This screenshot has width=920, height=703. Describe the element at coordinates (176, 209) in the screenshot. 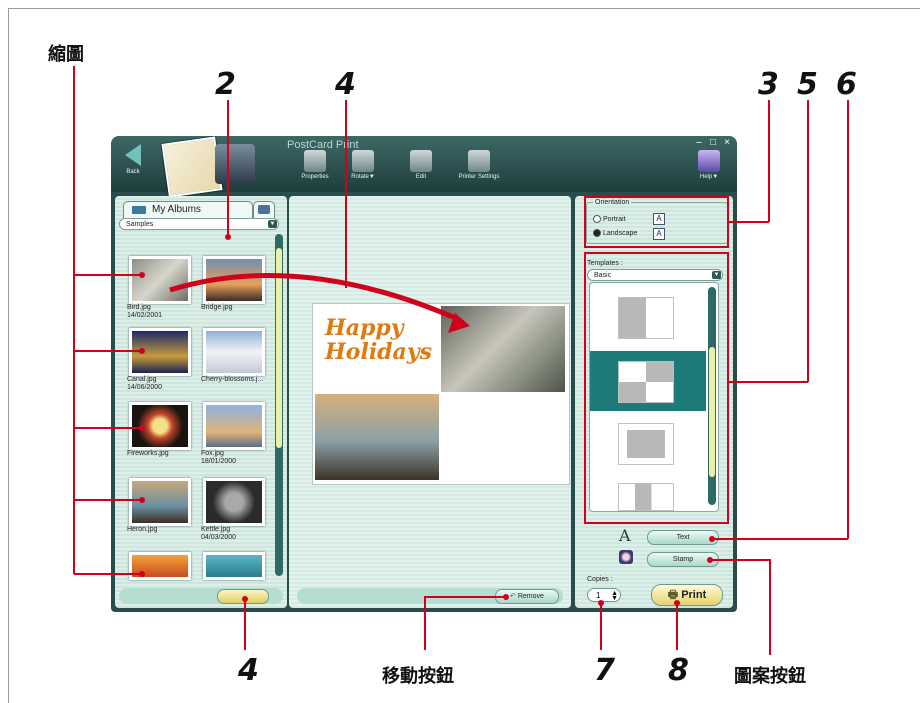

I see `tab-my-albums-label: My Albums` at that location.